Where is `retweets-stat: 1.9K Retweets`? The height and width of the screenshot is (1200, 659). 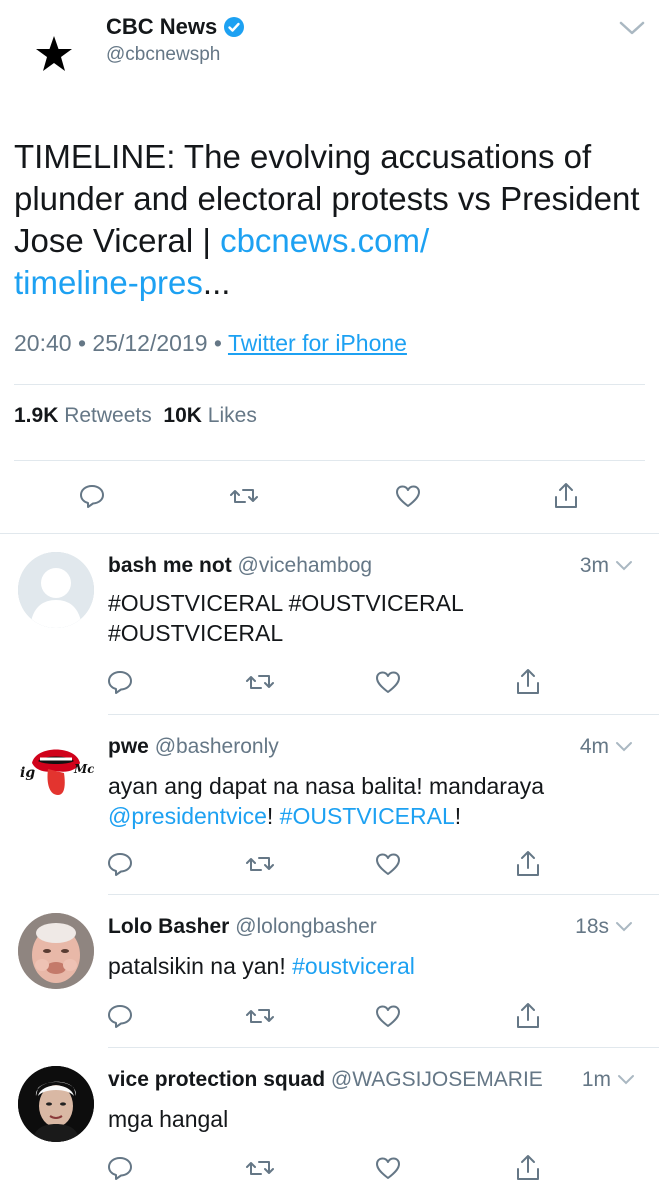 retweets-stat: 1.9K Retweets is located at coordinates (83, 415).